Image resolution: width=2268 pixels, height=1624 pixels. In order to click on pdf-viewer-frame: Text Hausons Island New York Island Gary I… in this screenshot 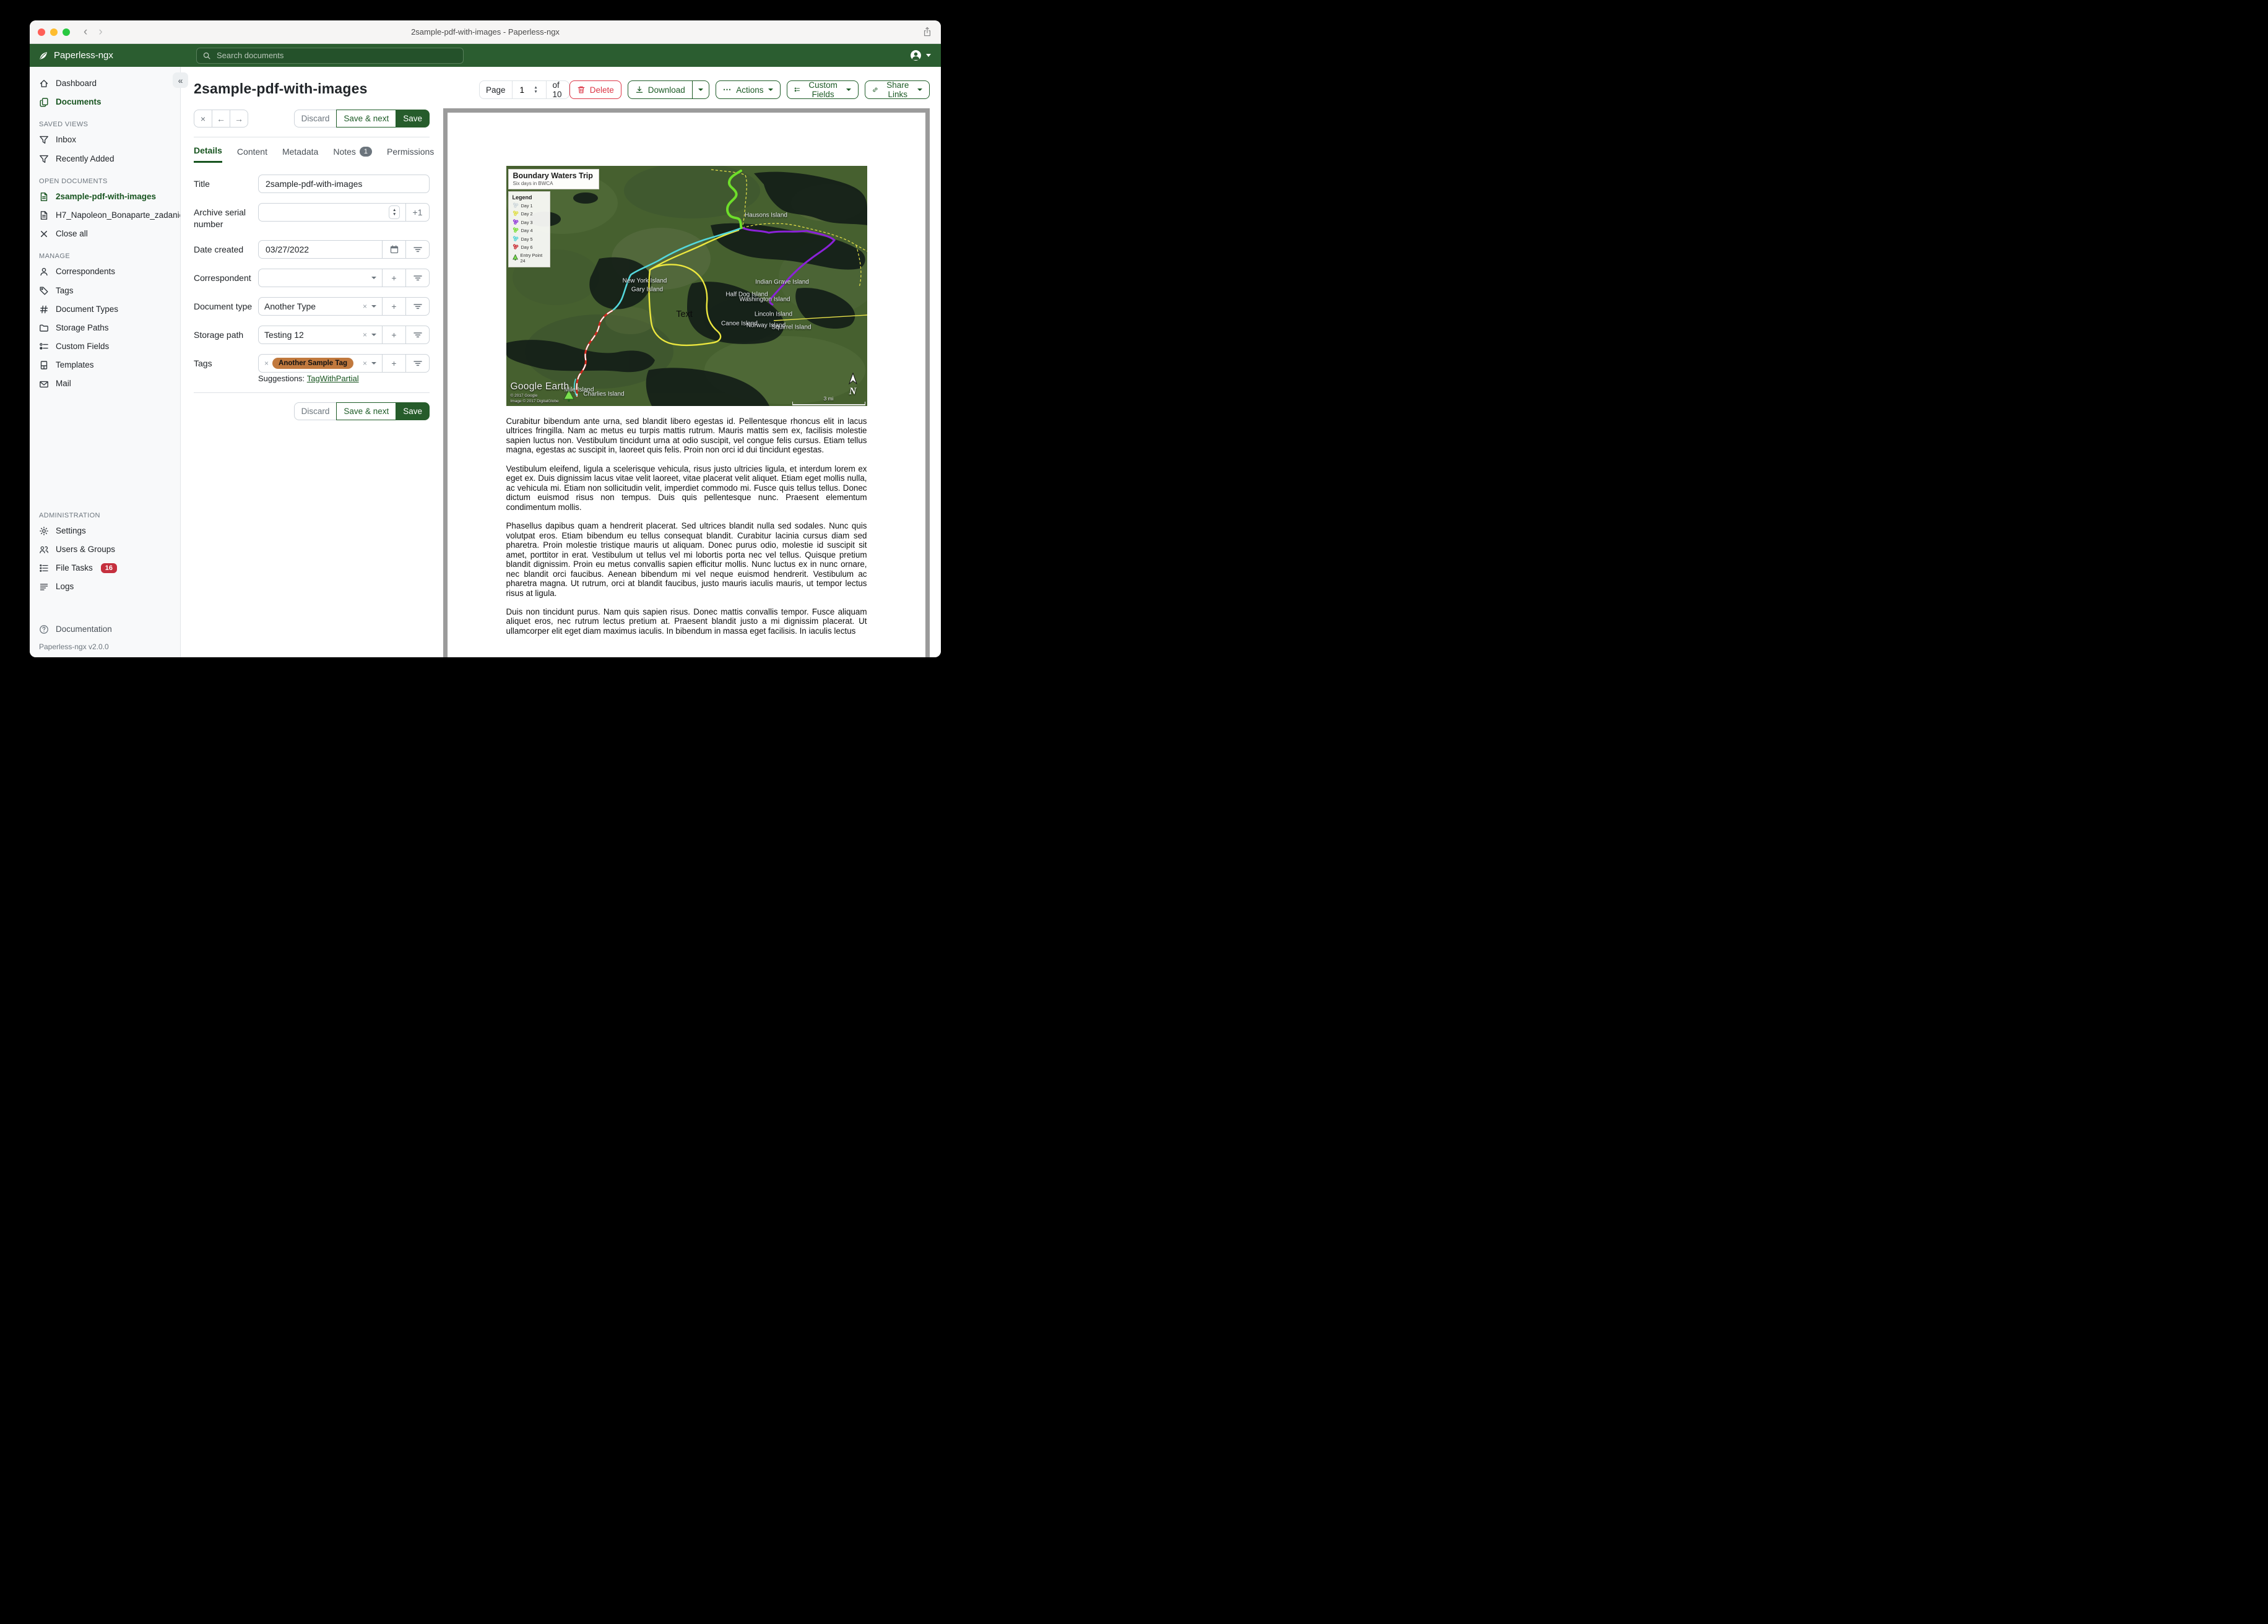, I will do `click(686, 382)`.